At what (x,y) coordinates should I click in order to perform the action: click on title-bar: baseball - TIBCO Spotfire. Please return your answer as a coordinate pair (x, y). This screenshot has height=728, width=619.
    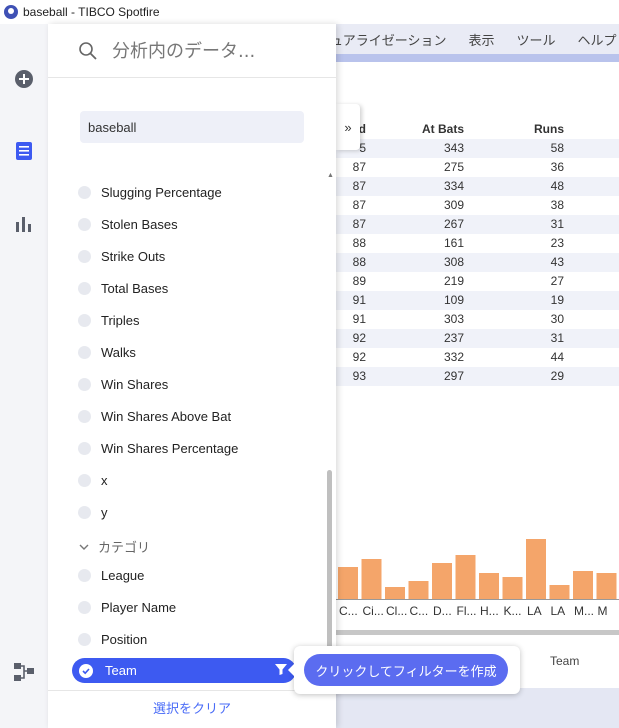
    Looking at the image, I should click on (309, 12).